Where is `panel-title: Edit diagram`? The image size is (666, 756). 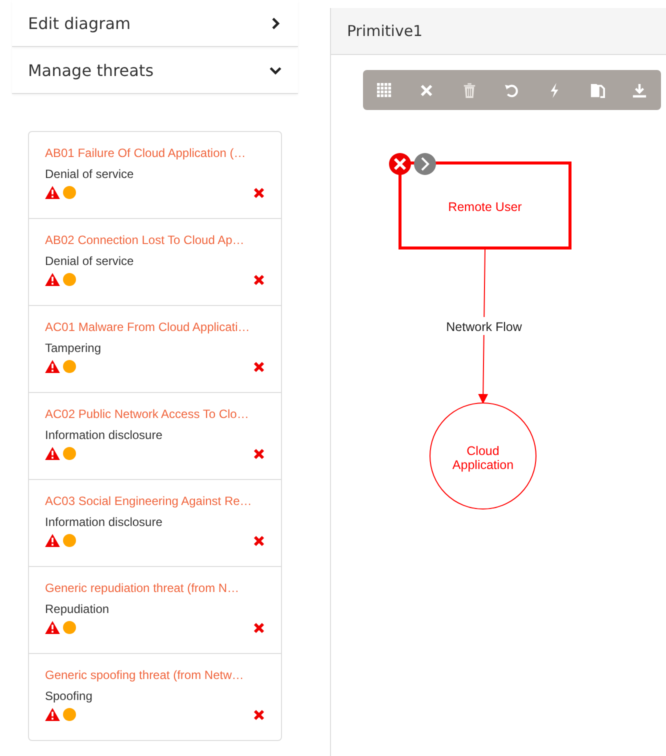
panel-title: Edit diagram is located at coordinates (79, 23).